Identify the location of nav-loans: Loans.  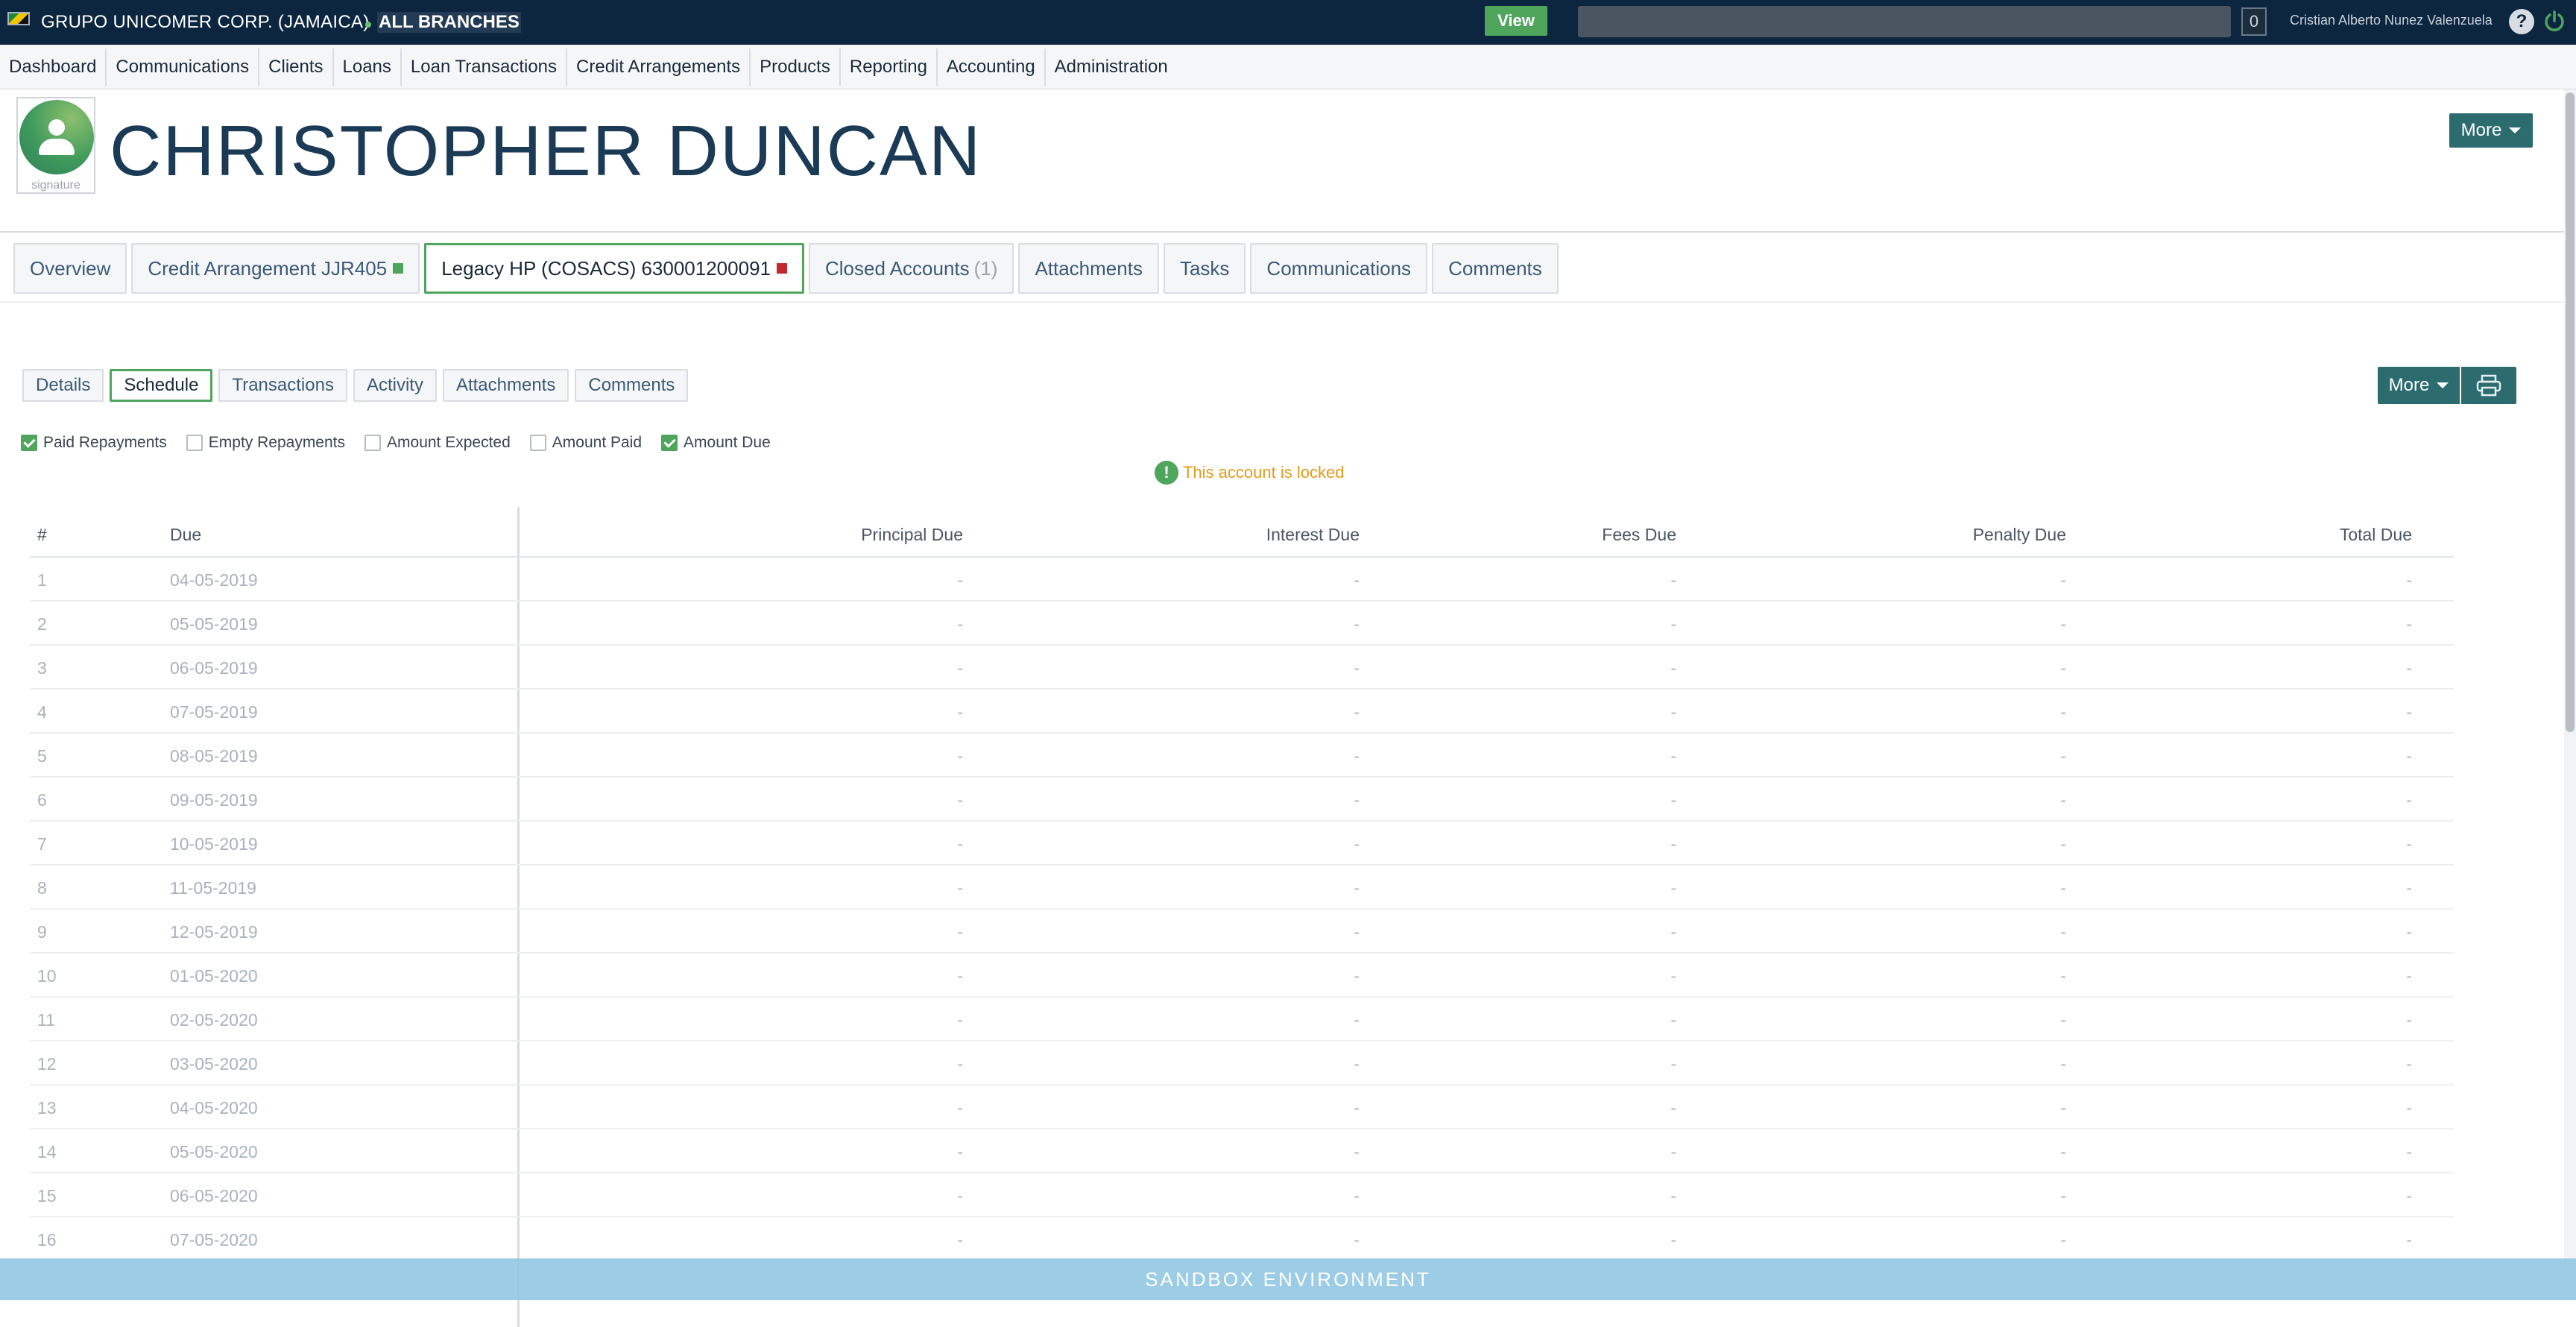
(368, 67).